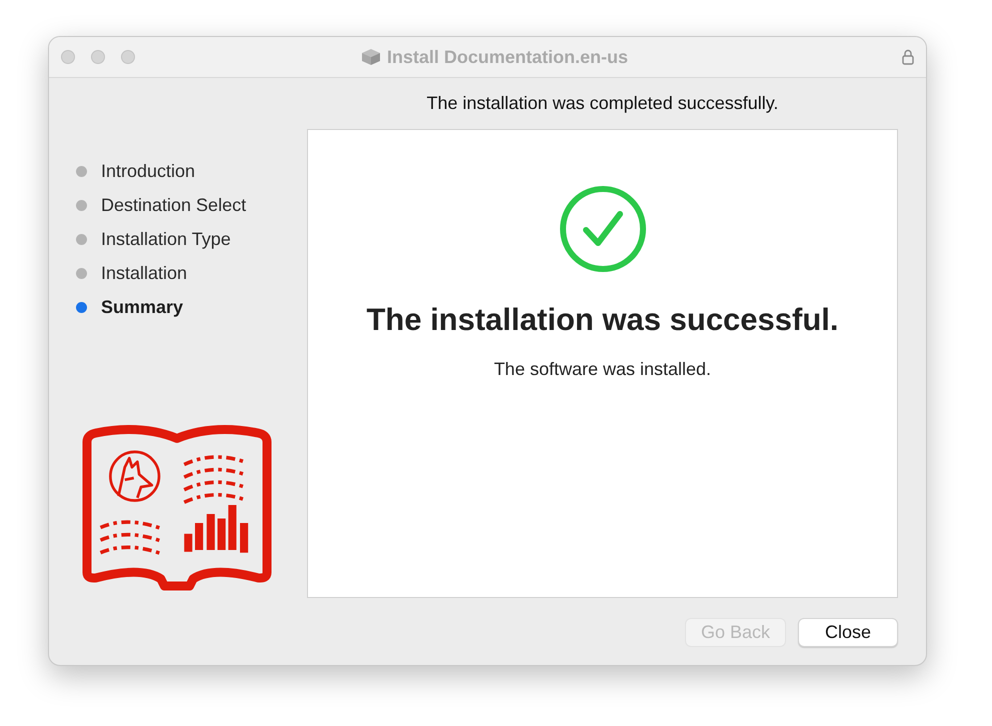 Image resolution: width=992 pixels, height=726 pixels. Describe the element at coordinates (370, 57) in the screenshot. I see `package-icon` at that location.